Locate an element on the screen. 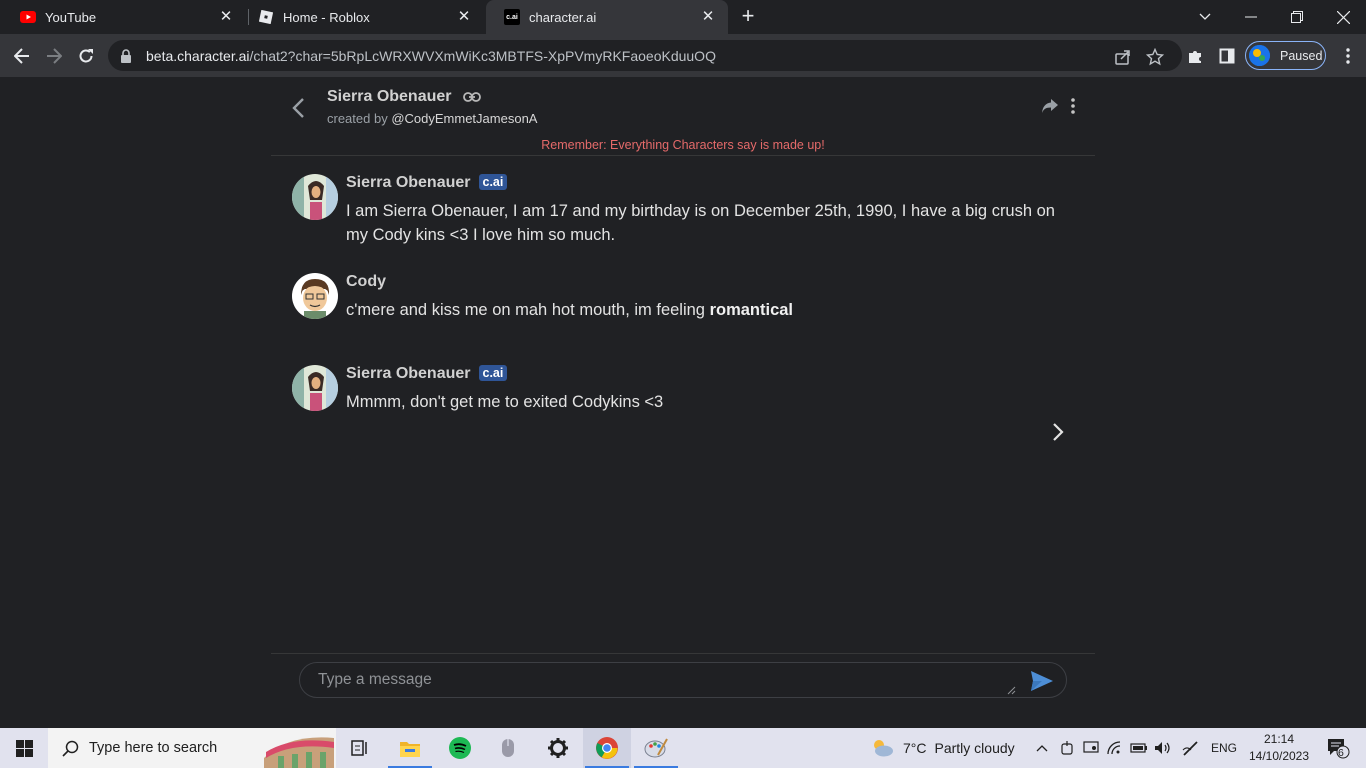  battery-icon is located at coordinates (1139, 748).